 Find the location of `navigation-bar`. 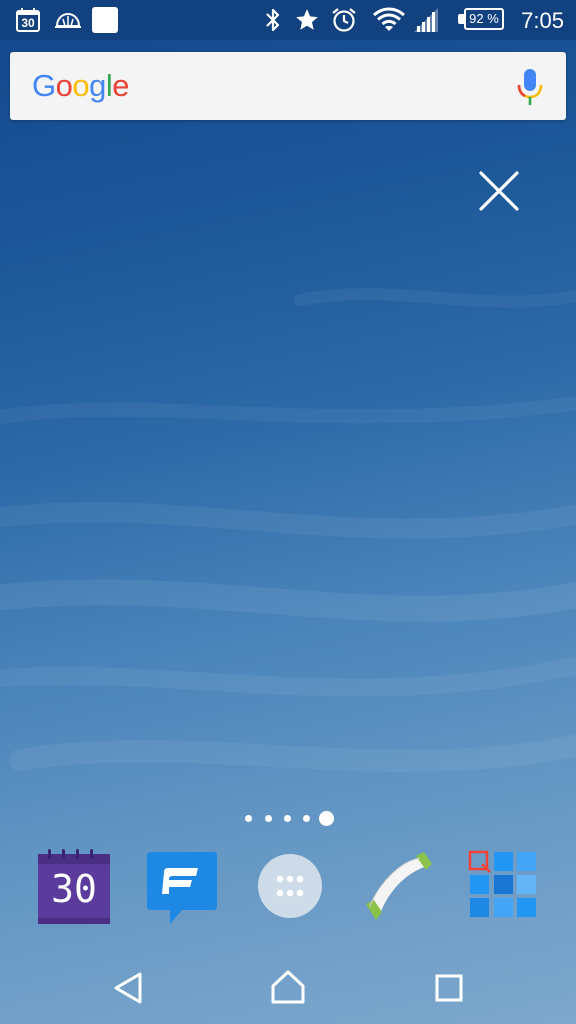

navigation-bar is located at coordinates (288, 986).